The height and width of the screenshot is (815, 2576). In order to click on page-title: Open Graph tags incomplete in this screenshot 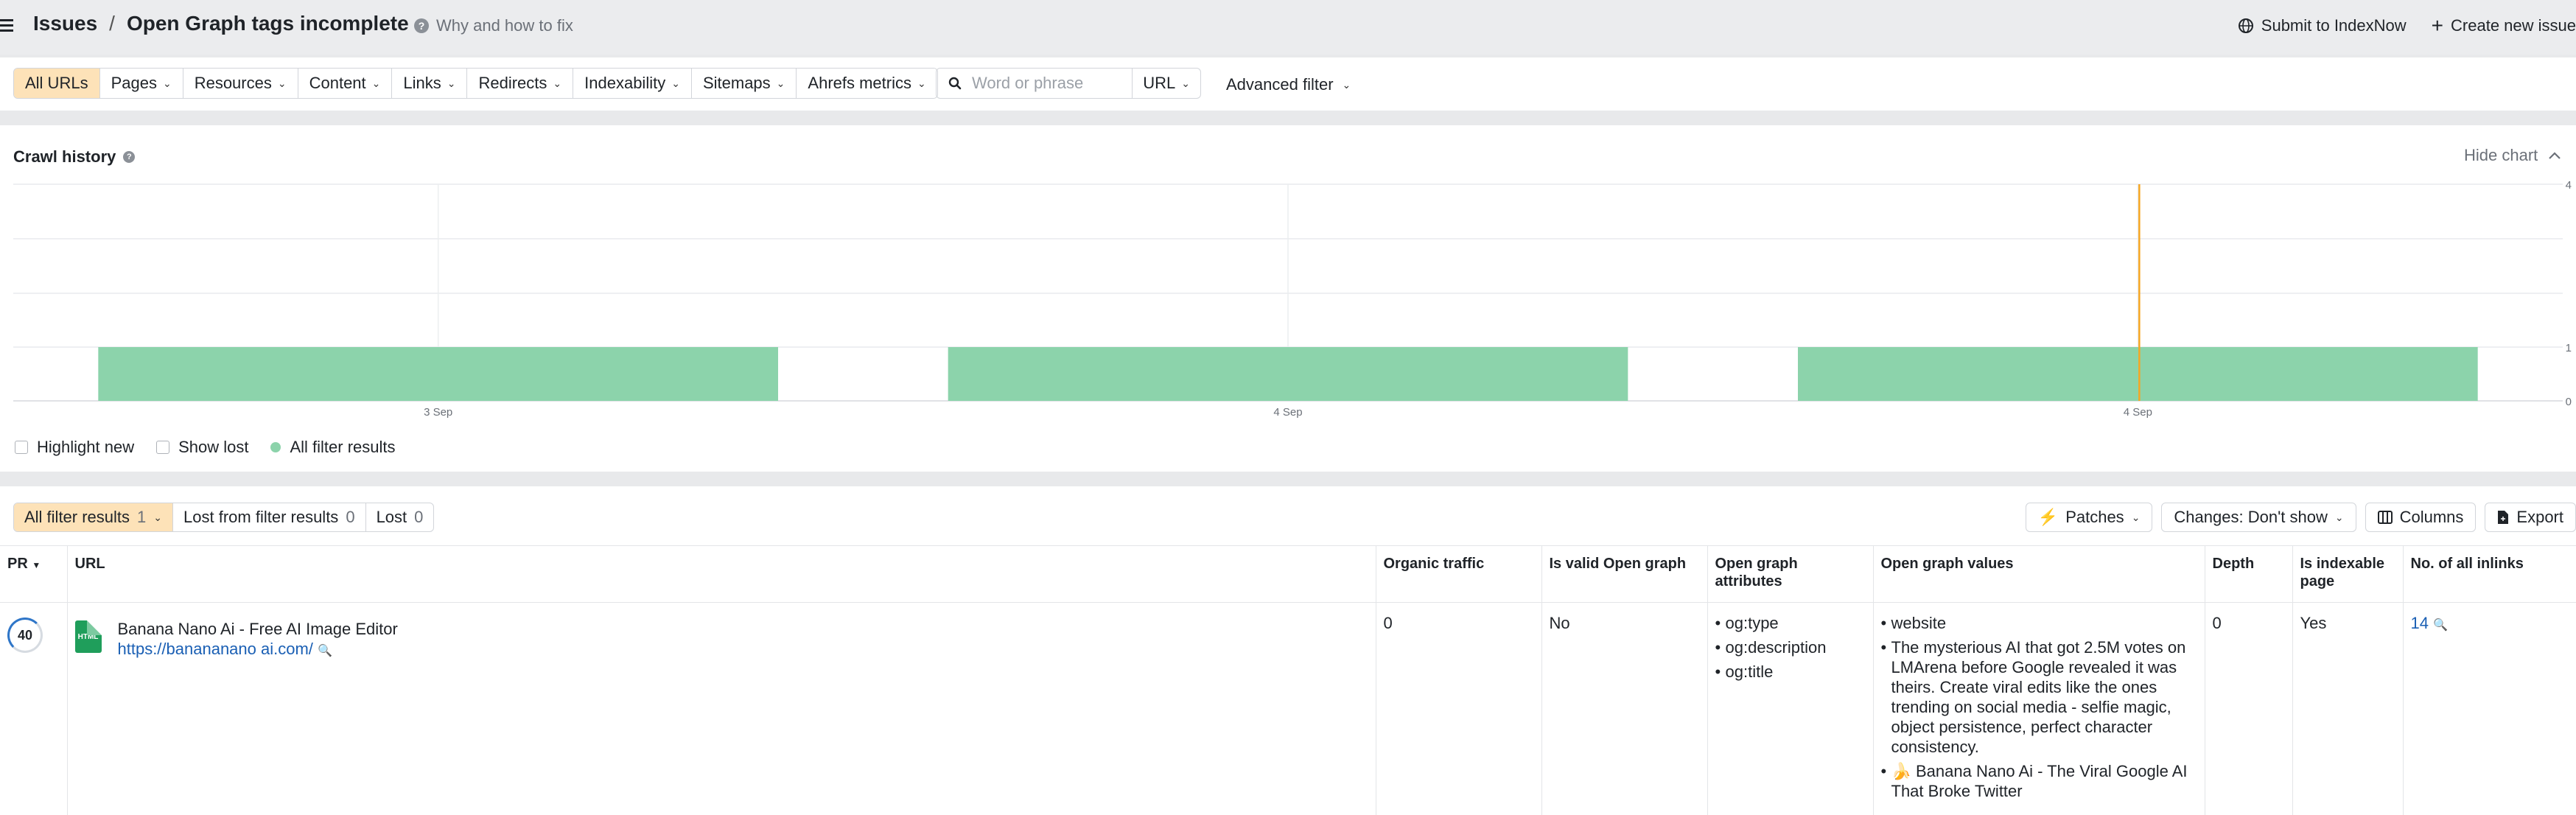, I will do `click(267, 23)`.